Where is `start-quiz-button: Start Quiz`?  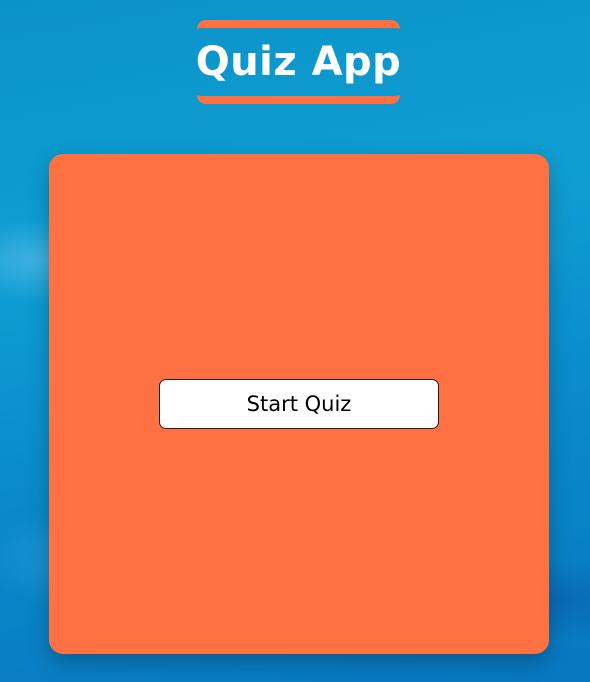 start-quiz-button: Start Quiz is located at coordinates (299, 404).